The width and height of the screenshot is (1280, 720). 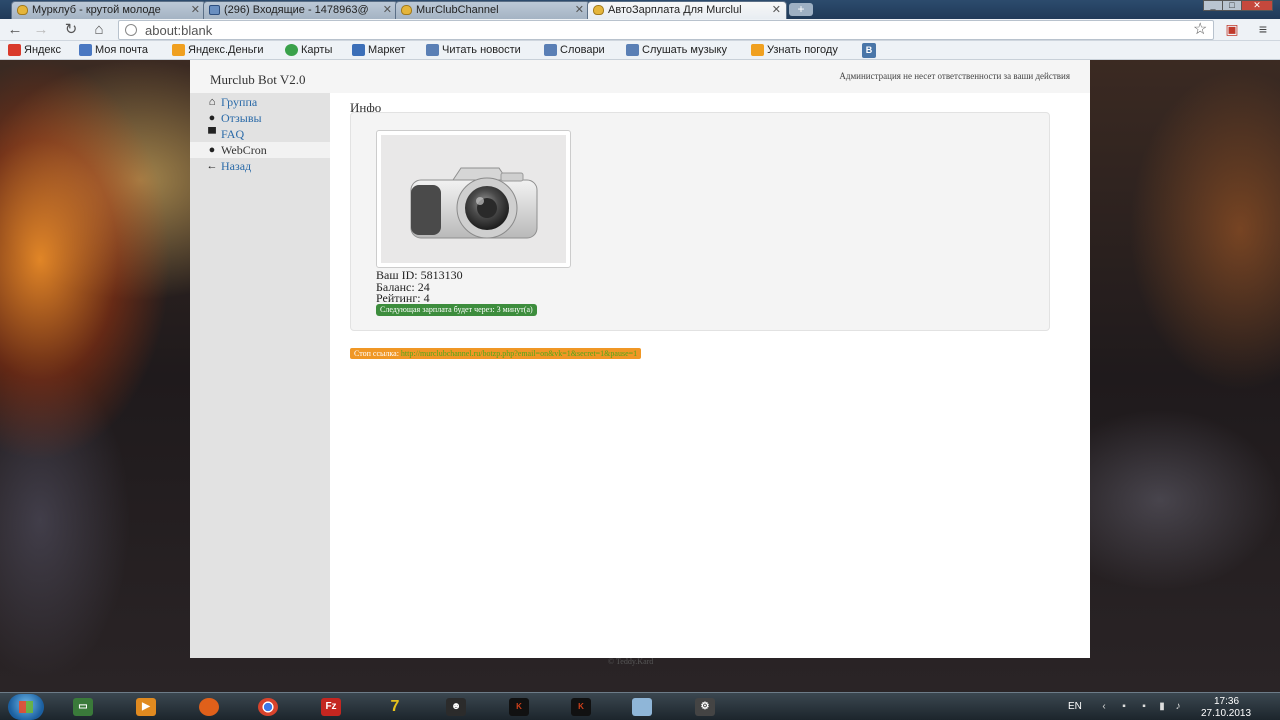 I want to click on taskbar-app-face: ☻, so click(x=456, y=707).